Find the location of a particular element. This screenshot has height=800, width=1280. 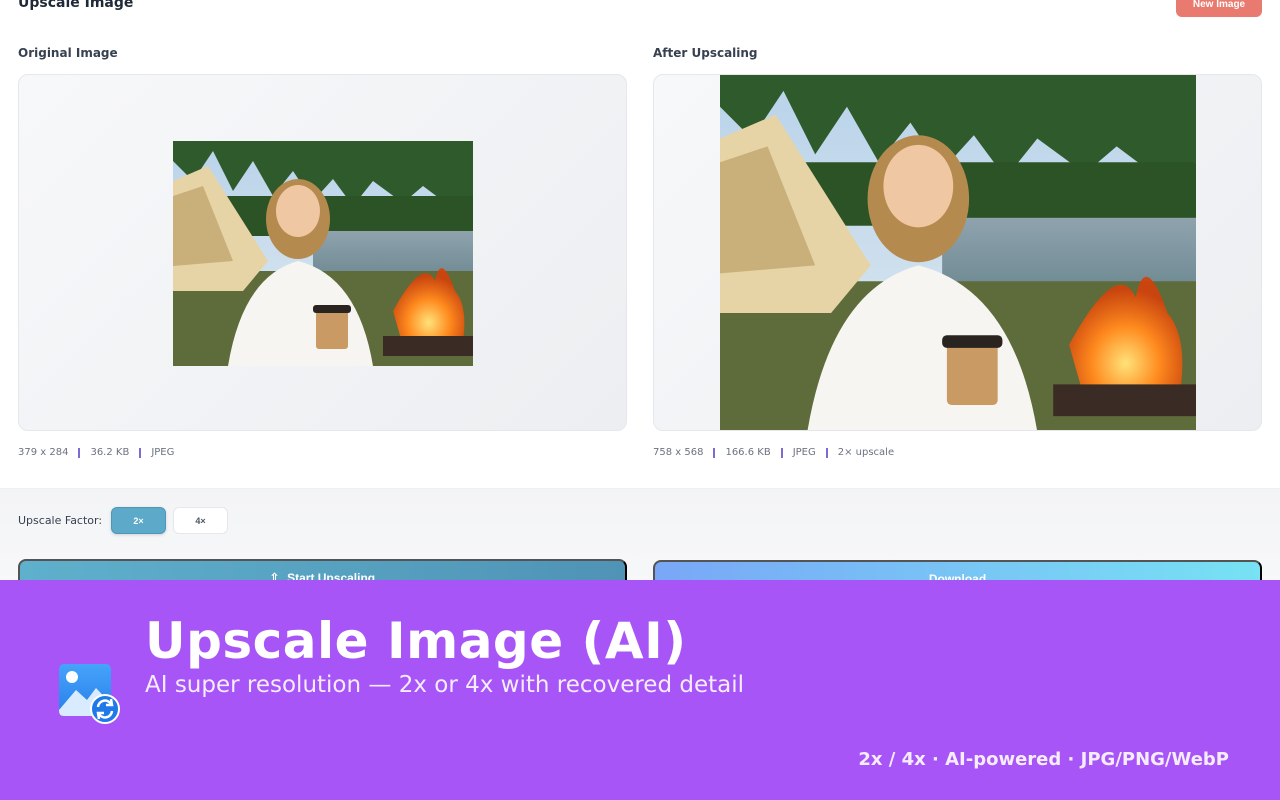

upscaled-format: JPEG is located at coordinates (804, 452).